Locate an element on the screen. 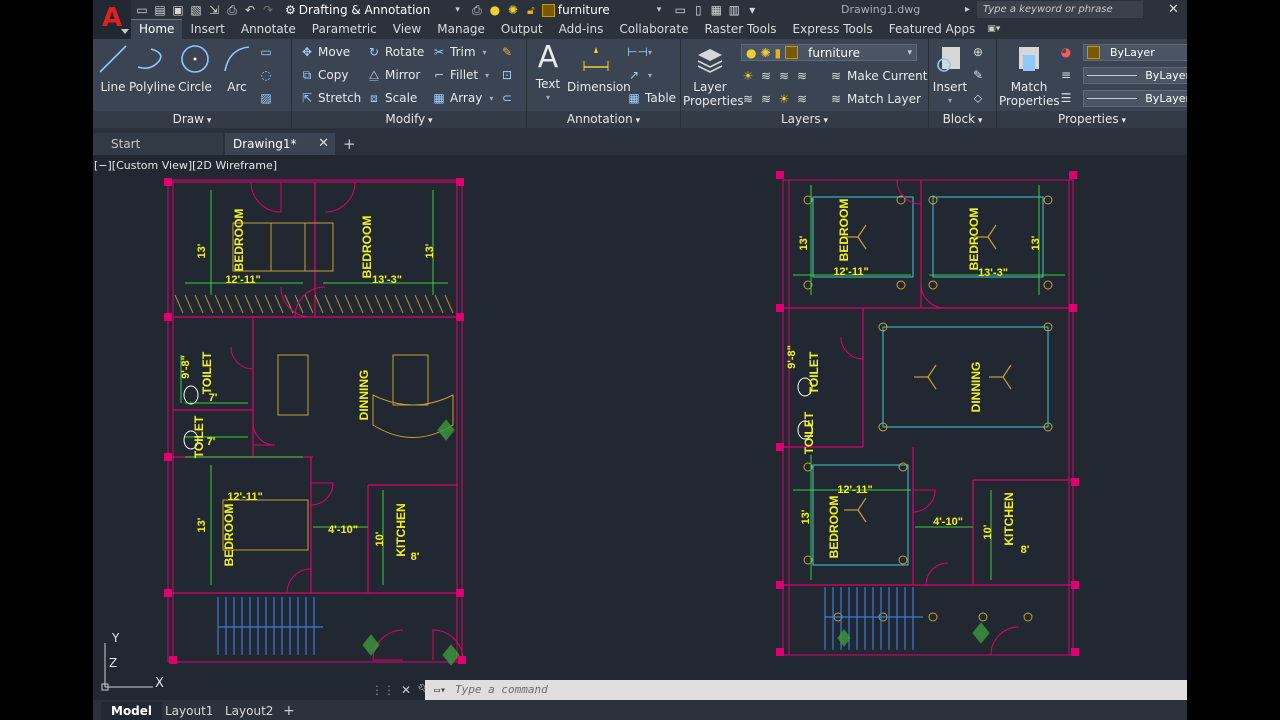 The width and height of the screenshot is (1280, 720). grip-icon: ⋮⋮ is located at coordinates (383, 690).